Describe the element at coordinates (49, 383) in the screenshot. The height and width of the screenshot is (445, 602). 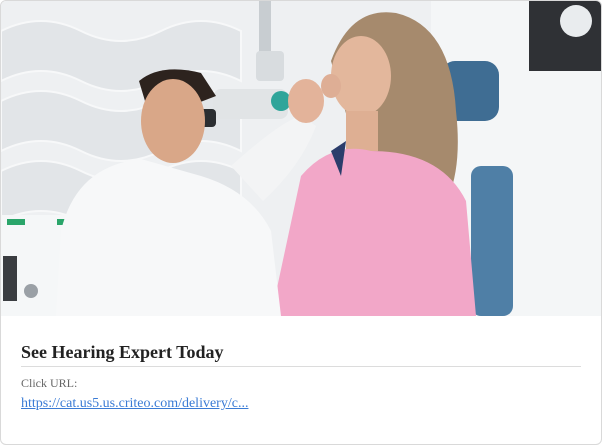
I see `click-url-caption: Click URL:` at that location.